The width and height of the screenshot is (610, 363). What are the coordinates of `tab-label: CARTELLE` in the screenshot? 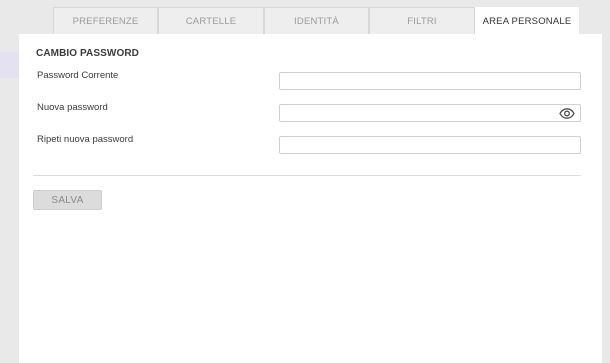 It's located at (211, 21).